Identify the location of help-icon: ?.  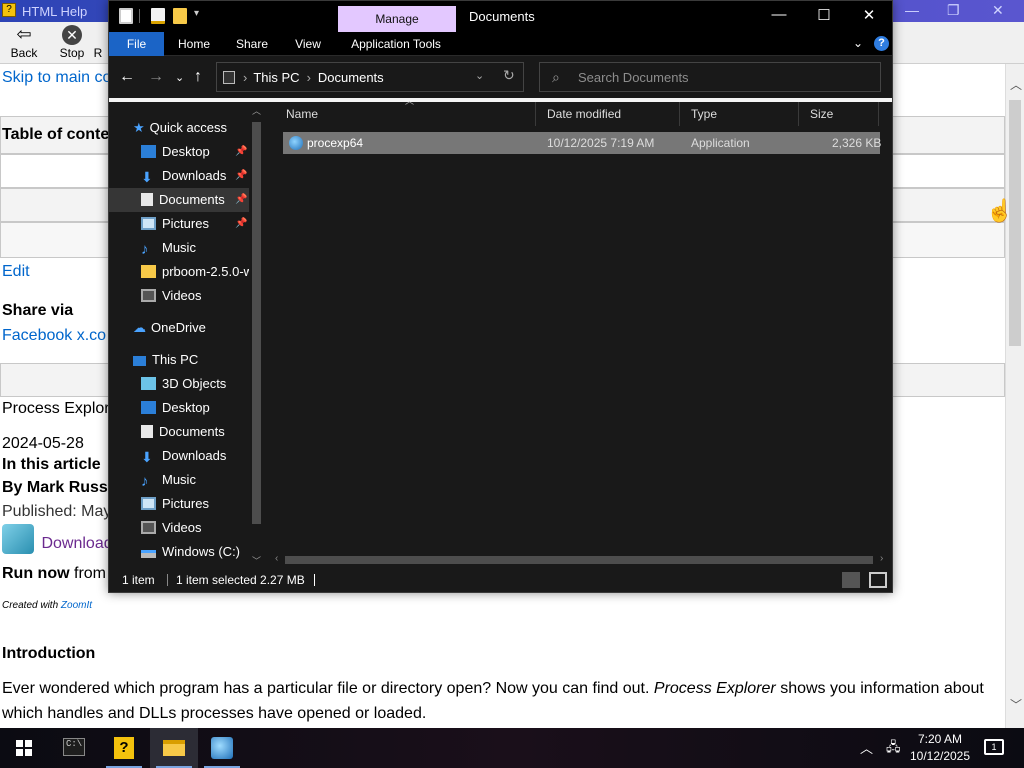
(881, 43).